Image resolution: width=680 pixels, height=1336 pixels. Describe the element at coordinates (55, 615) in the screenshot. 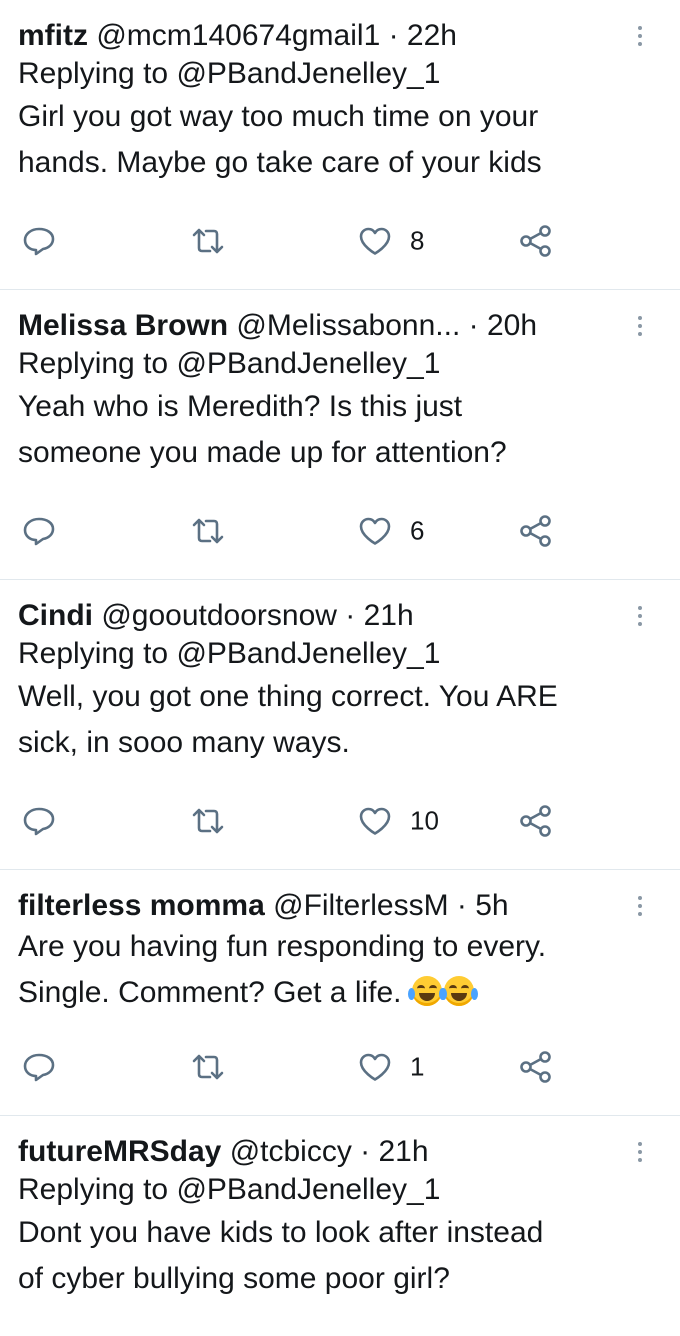

I see `author-name: Cindi` at that location.